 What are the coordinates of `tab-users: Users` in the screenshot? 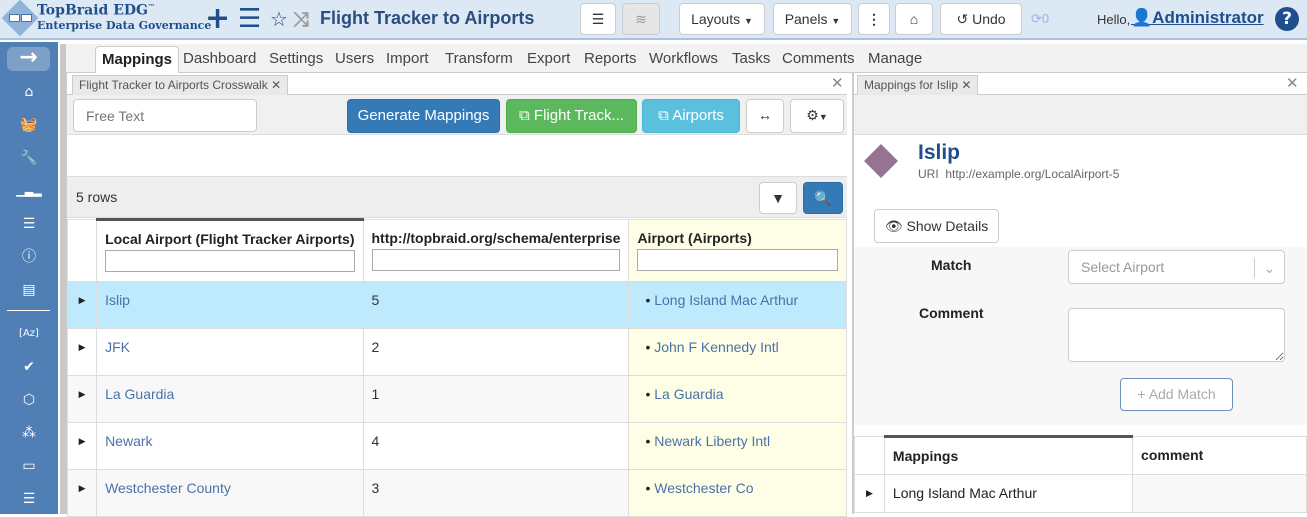 It's located at (354, 58).